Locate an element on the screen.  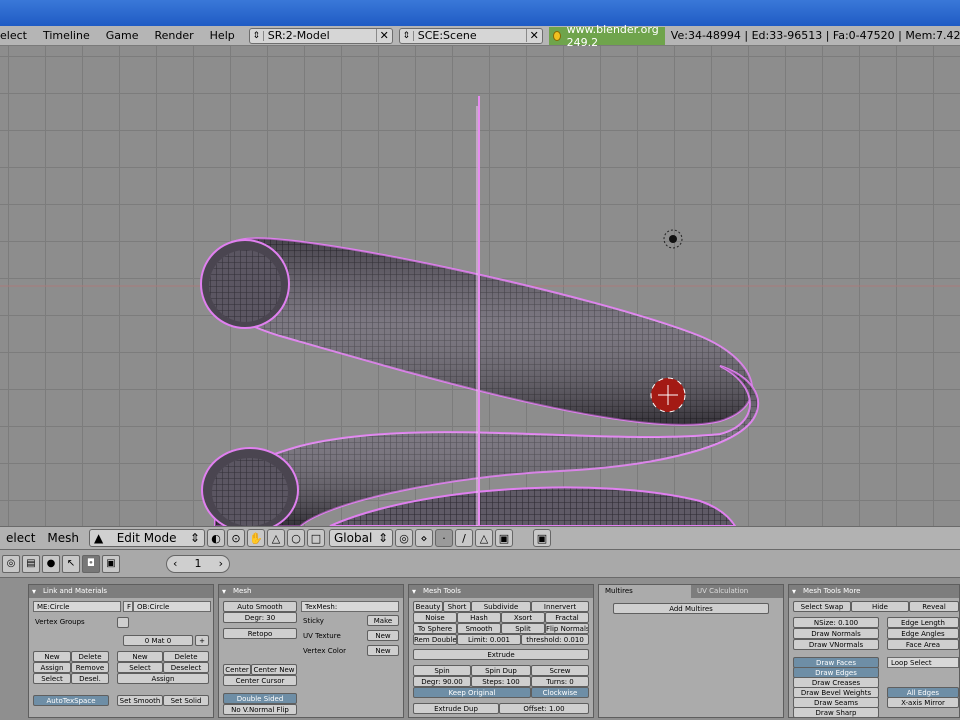
material-deselect-button: Deselect is located at coordinates (186, 667).